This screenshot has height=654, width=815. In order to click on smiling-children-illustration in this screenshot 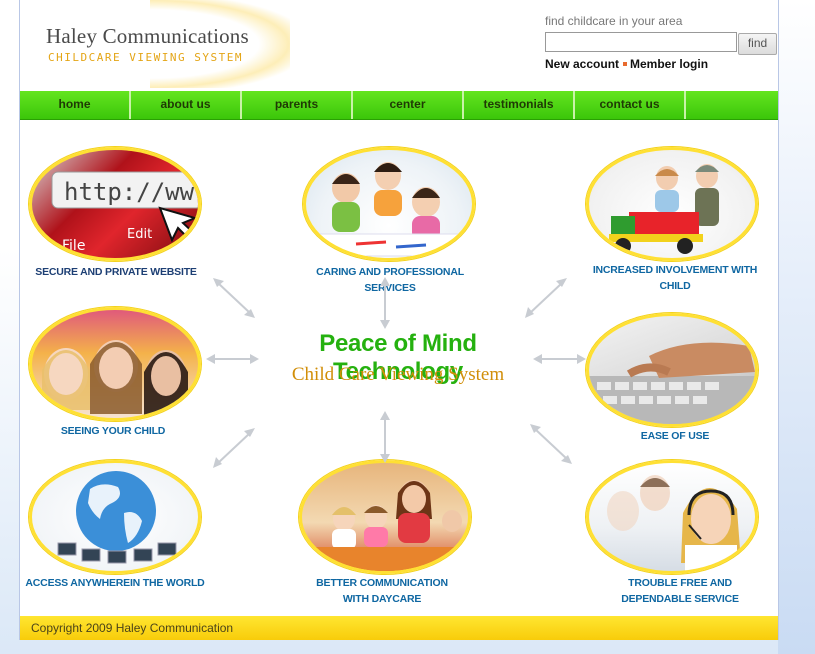, I will do `click(115, 378)`.